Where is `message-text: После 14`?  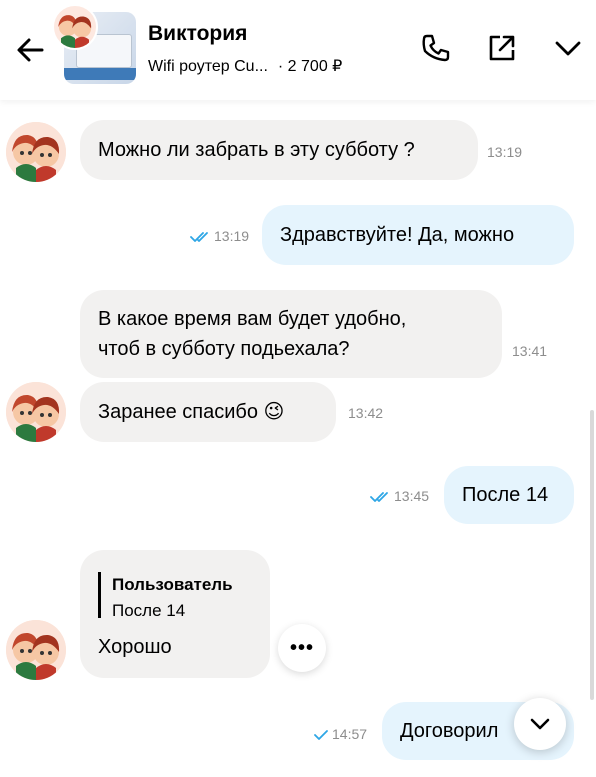
message-text: После 14 is located at coordinates (505, 495).